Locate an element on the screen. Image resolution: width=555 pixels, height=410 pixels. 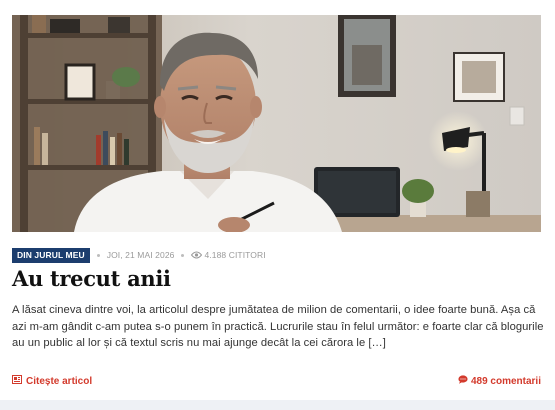
views-label: 4.188 CITITORI is located at coordinates (235, 255).